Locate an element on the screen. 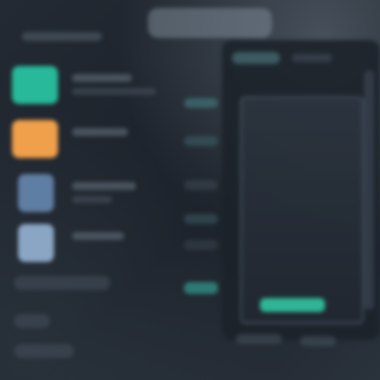 This screenshot has width=380, height=380. orange-app-tile-icon is located at coordinates (35, 139).